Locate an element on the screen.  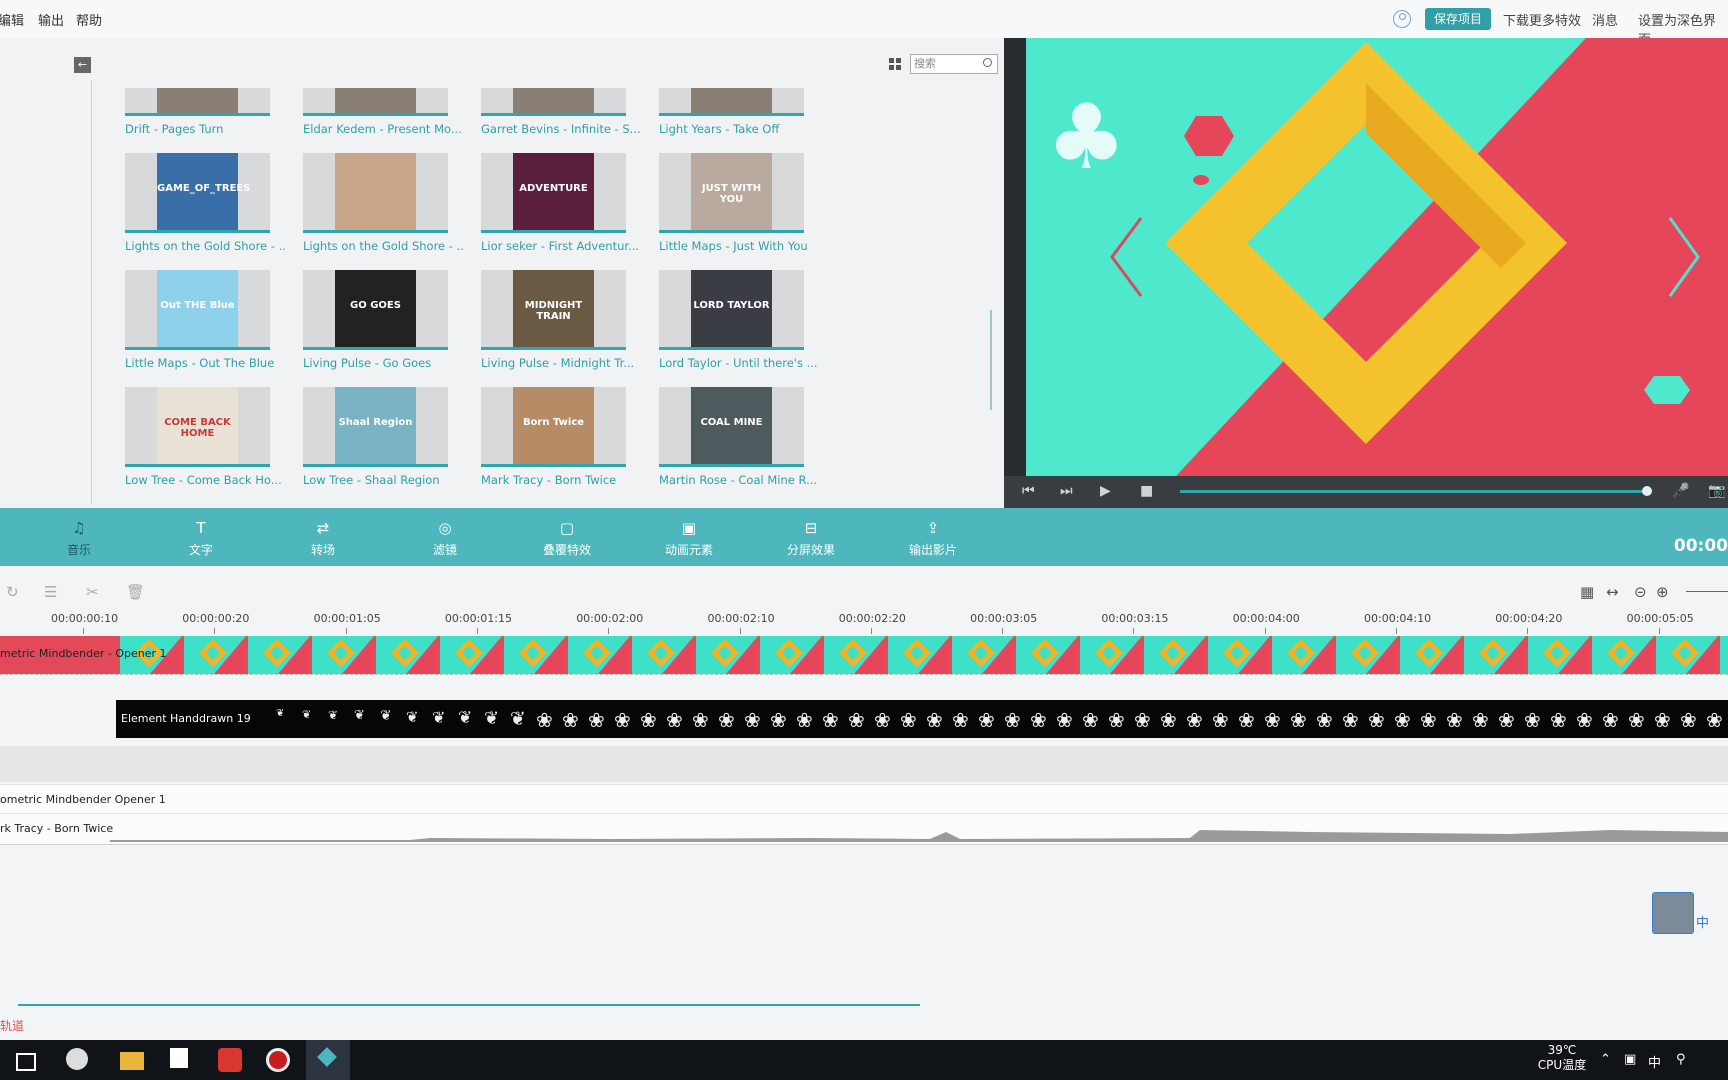
search-tray-icon: ⚲ is located at coordinates (1681, 1059).